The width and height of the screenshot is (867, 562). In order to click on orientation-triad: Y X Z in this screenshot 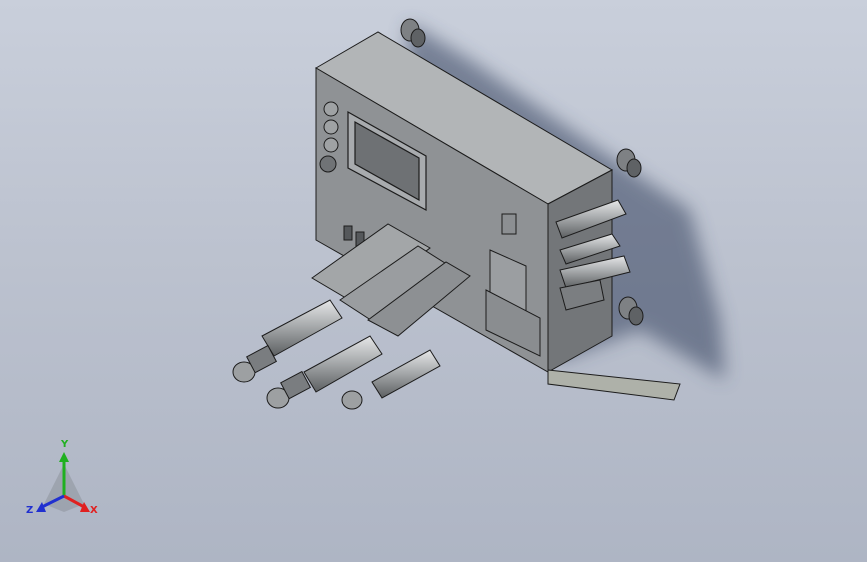, I will do `click(66, 483)`.